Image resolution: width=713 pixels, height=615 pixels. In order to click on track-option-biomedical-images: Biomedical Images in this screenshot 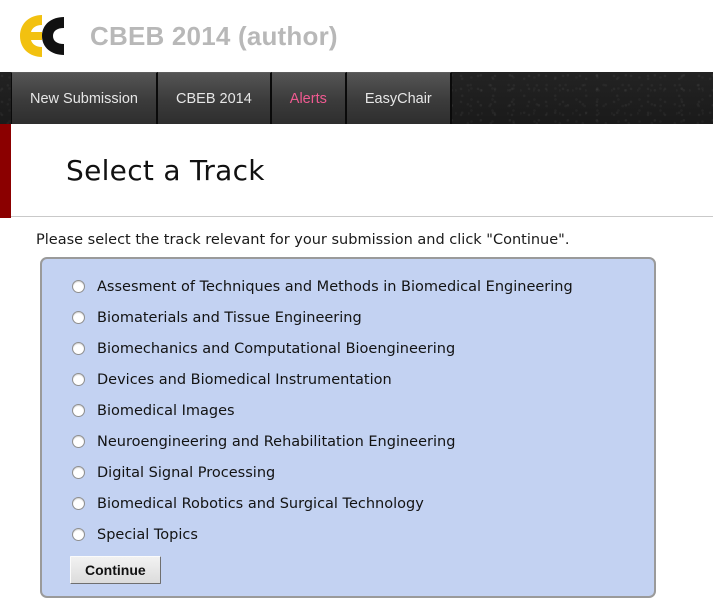, I will do `click(348, 410)`.